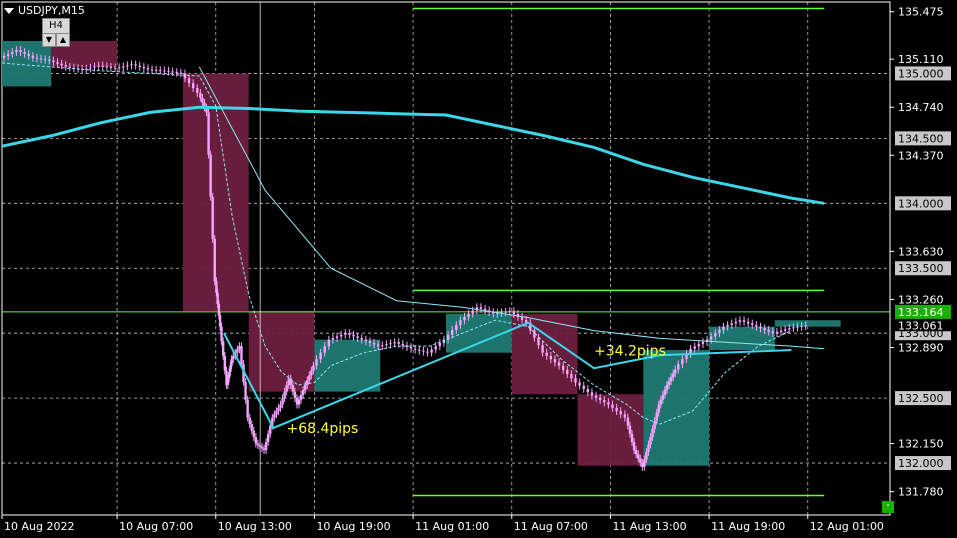 The height and width of the screenshot is (538, 957). Describe the element at coordinates (921, 203) in the screenshot. I see `level-label: 134.000` at that location.